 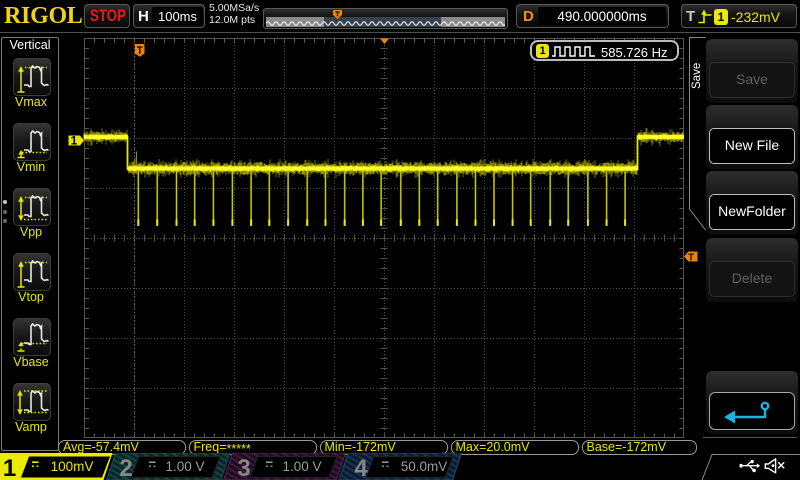 What do you see at coordinates (125, 467) in the screenshot?
I see `svg-text: 2` at bounding box center [125, 467].